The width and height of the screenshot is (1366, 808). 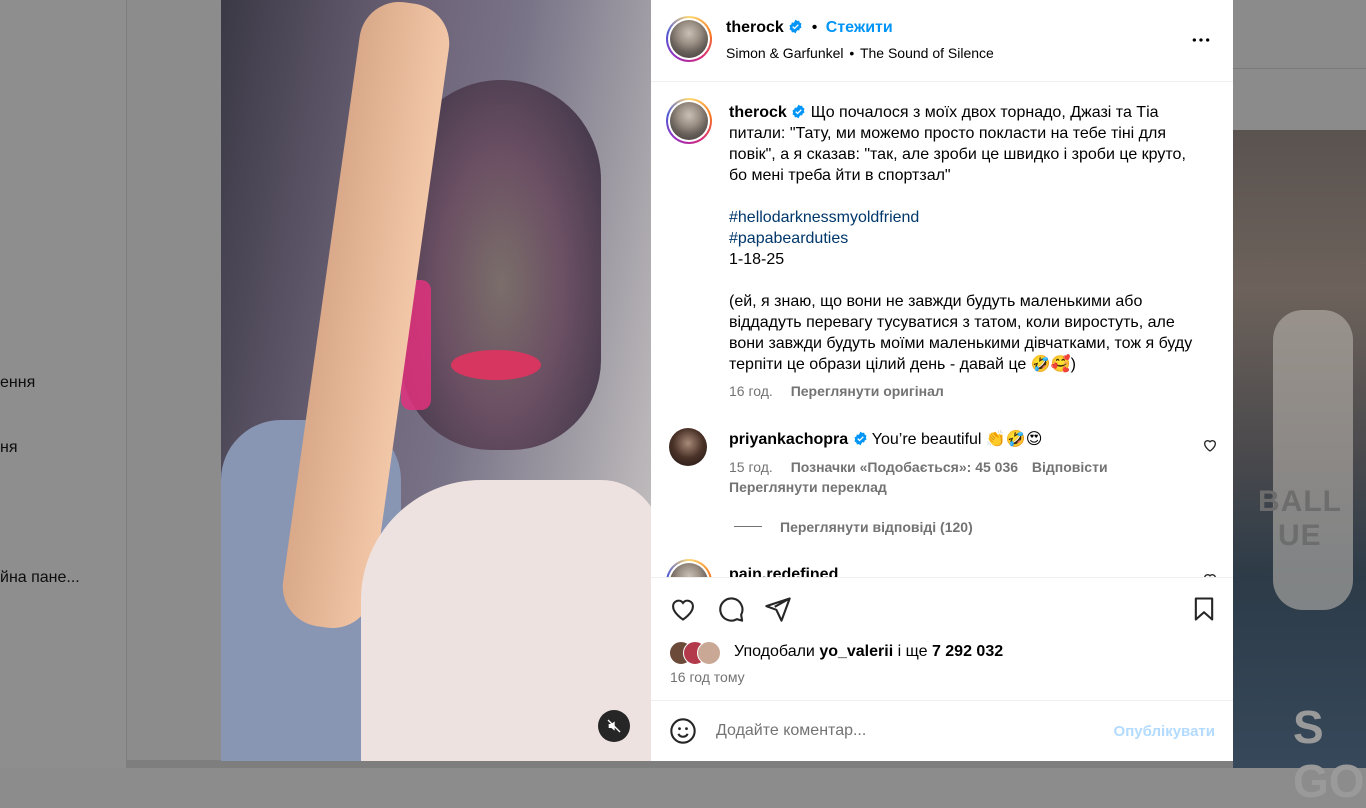 I want to click on background-sidebar-item: ення, so click(x=18, y=382).